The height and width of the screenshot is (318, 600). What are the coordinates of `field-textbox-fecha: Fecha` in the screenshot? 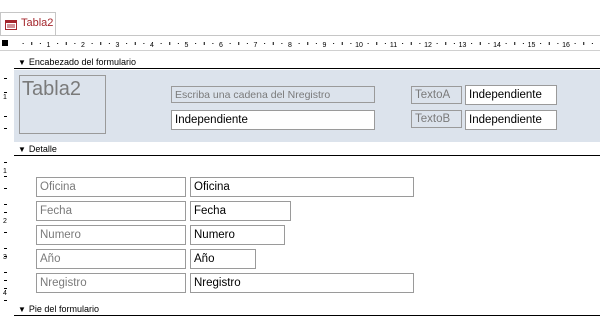 It's located at (240, 211).